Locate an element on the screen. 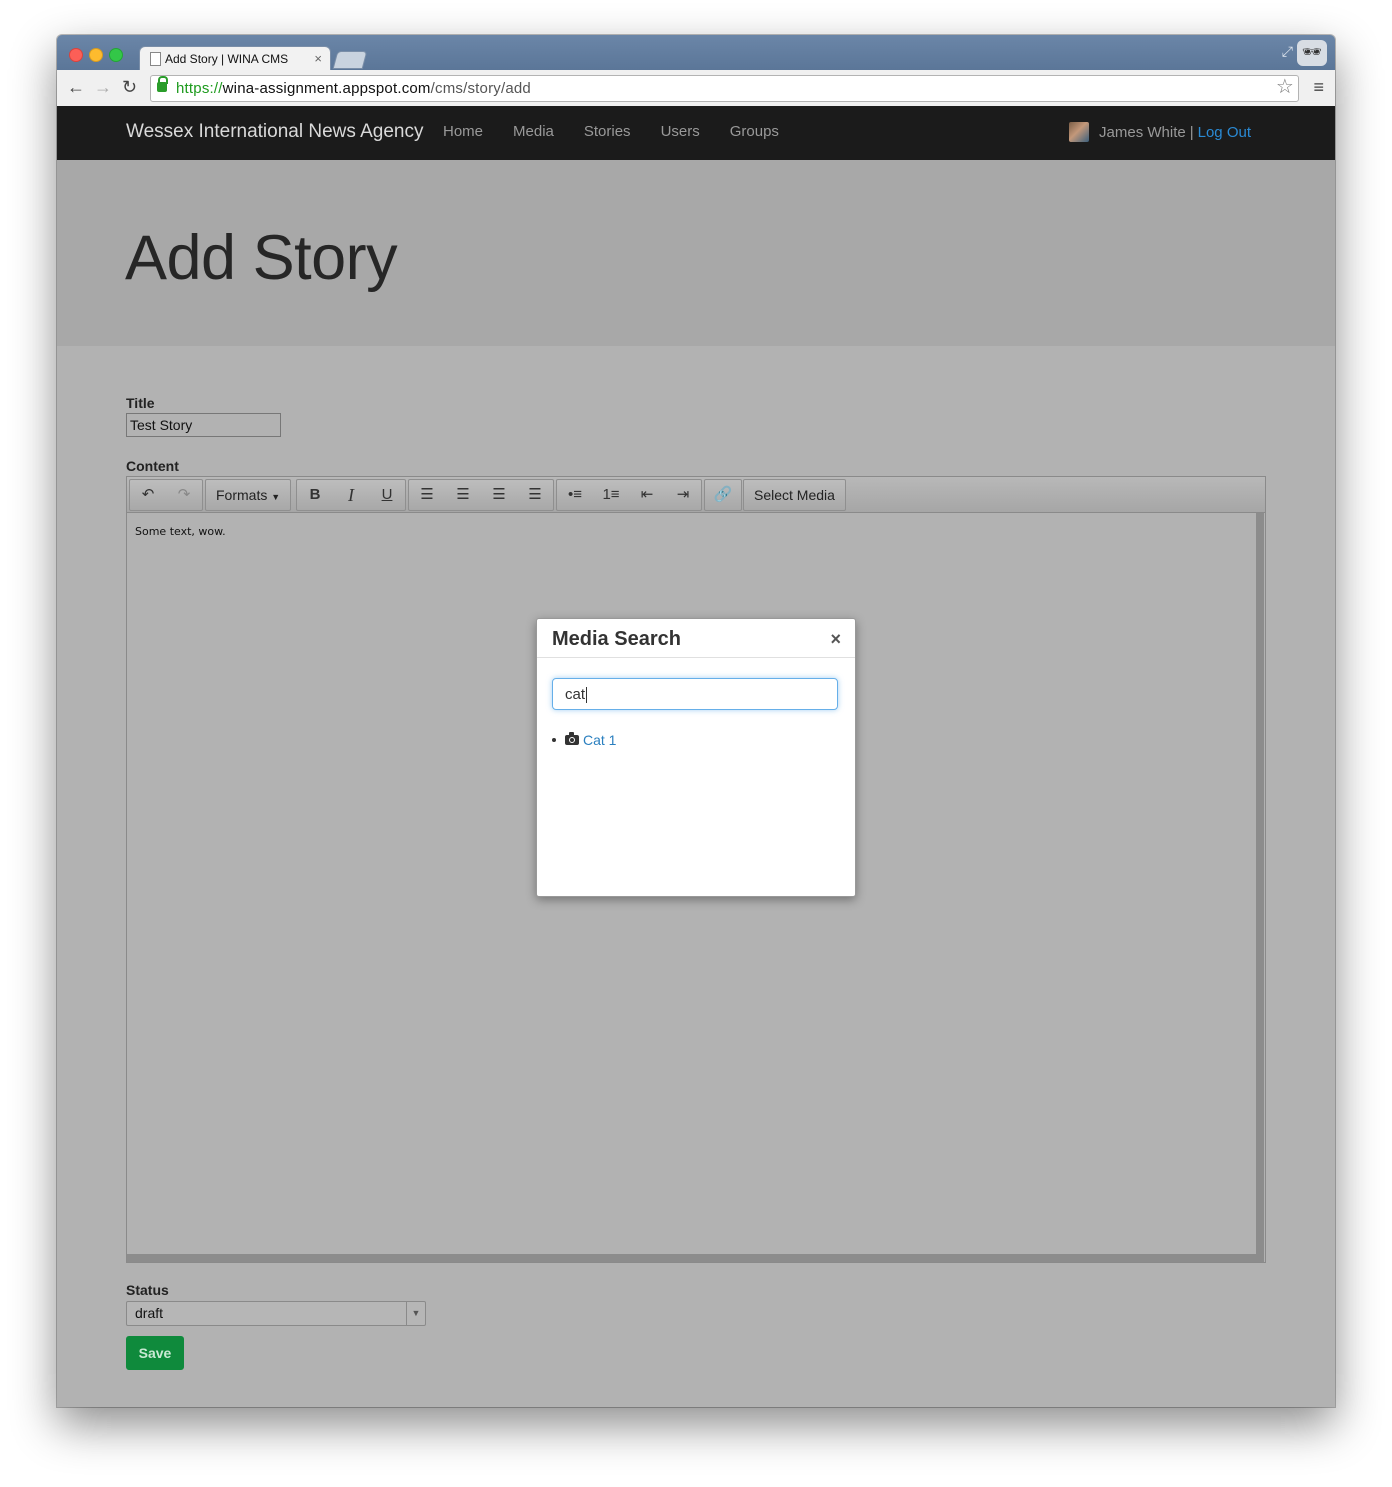 The height and width of the screenshot is (1487, 1392). list-group: •≡ 1≡ ⇤ ⇥ is located at coordinates (629, 495).